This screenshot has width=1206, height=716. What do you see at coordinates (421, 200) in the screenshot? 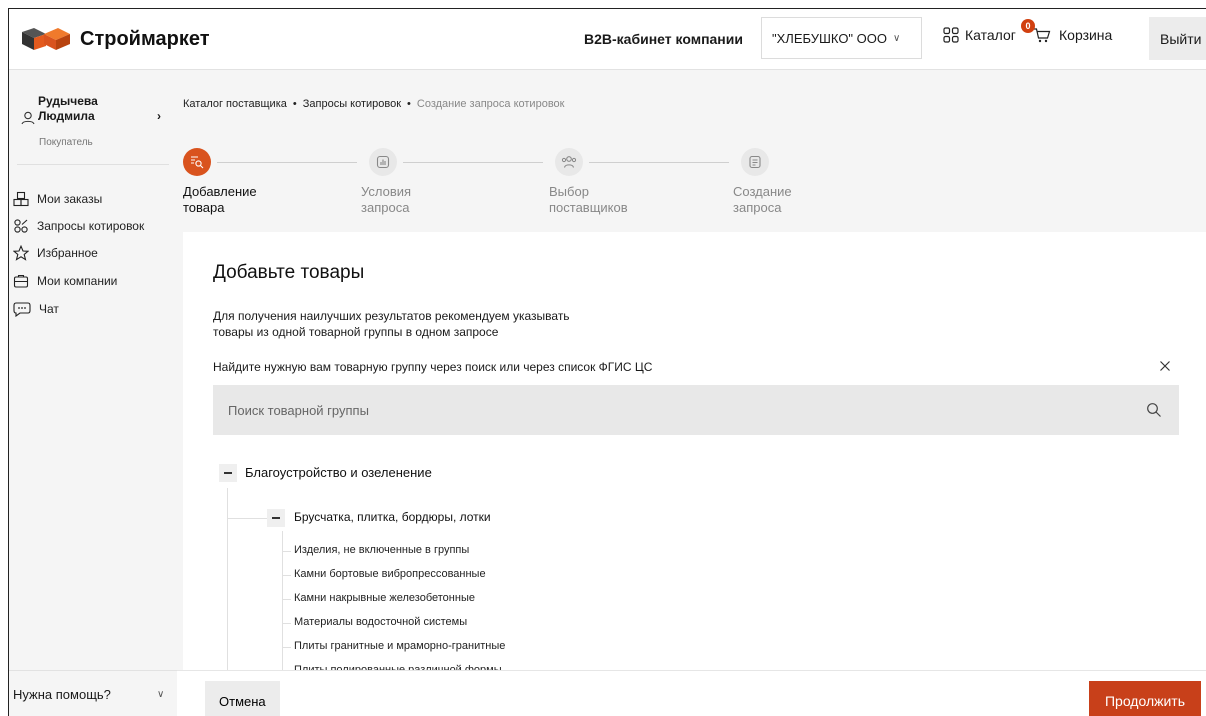
I see `step-conditions-label: Условия запроса` at bounding box center [421, 200].